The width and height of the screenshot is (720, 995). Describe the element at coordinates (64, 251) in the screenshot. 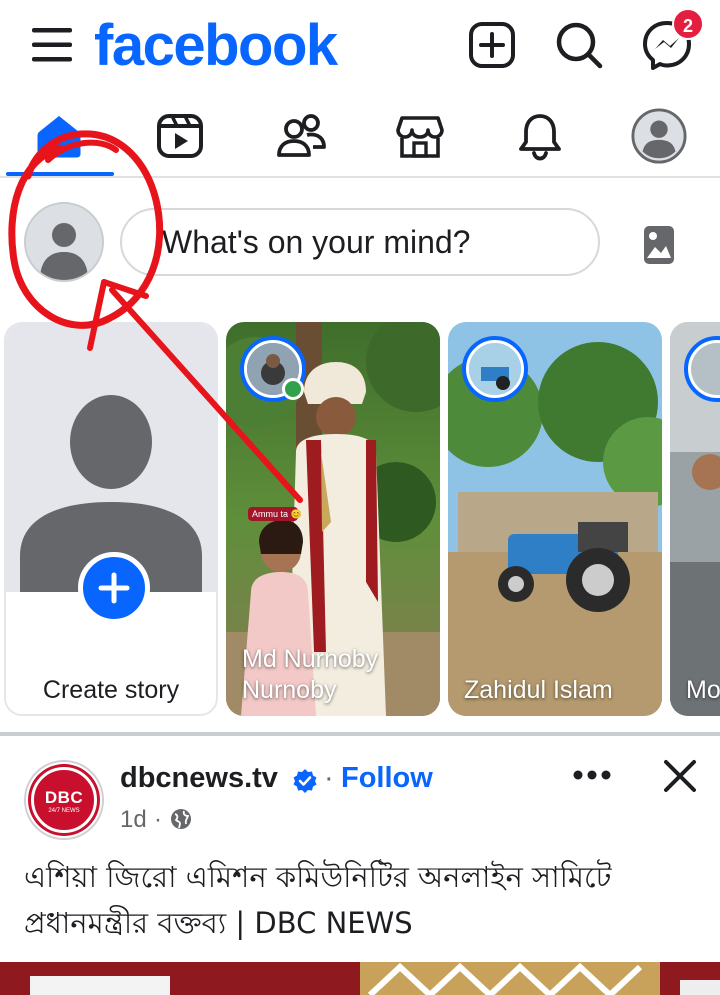

I see `default-avatar-icon` at that location.